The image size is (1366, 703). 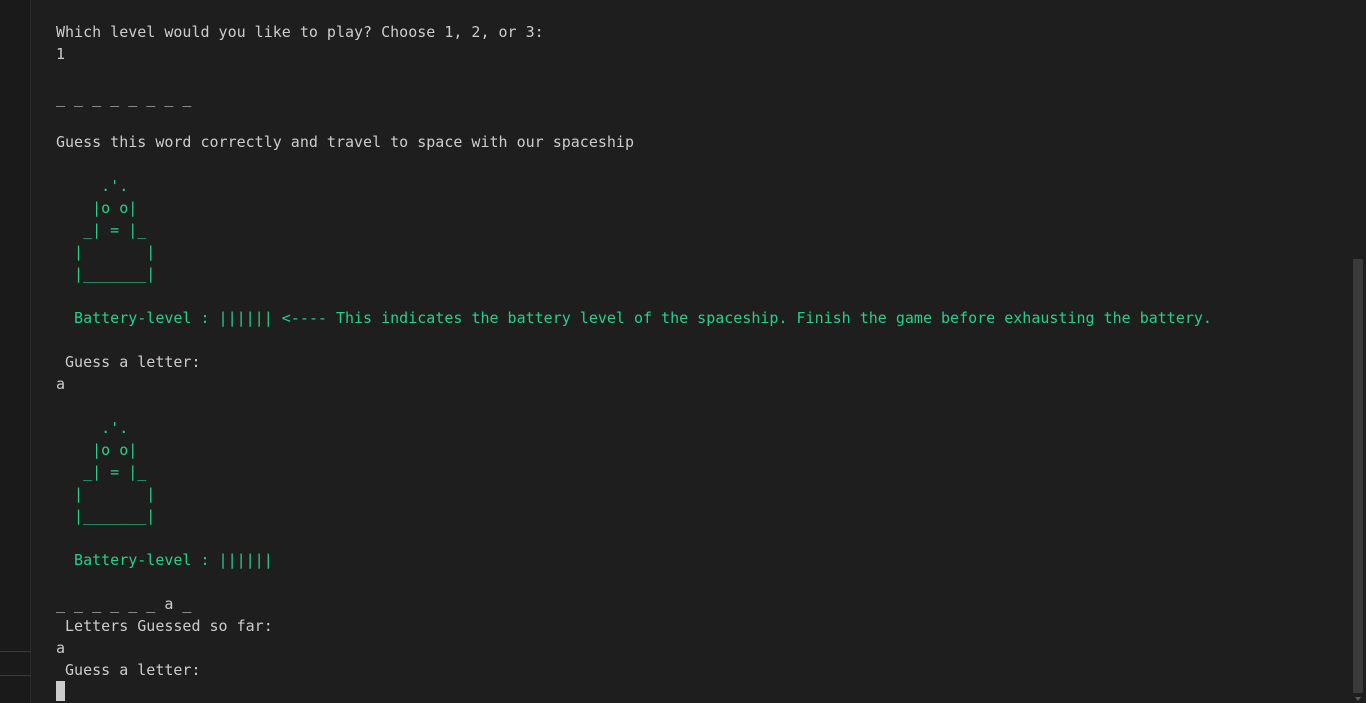 What do you see at coordinates (61, 54) in the screenshot?
I see `terminal-line: 1` at bounding box center [61, 54].